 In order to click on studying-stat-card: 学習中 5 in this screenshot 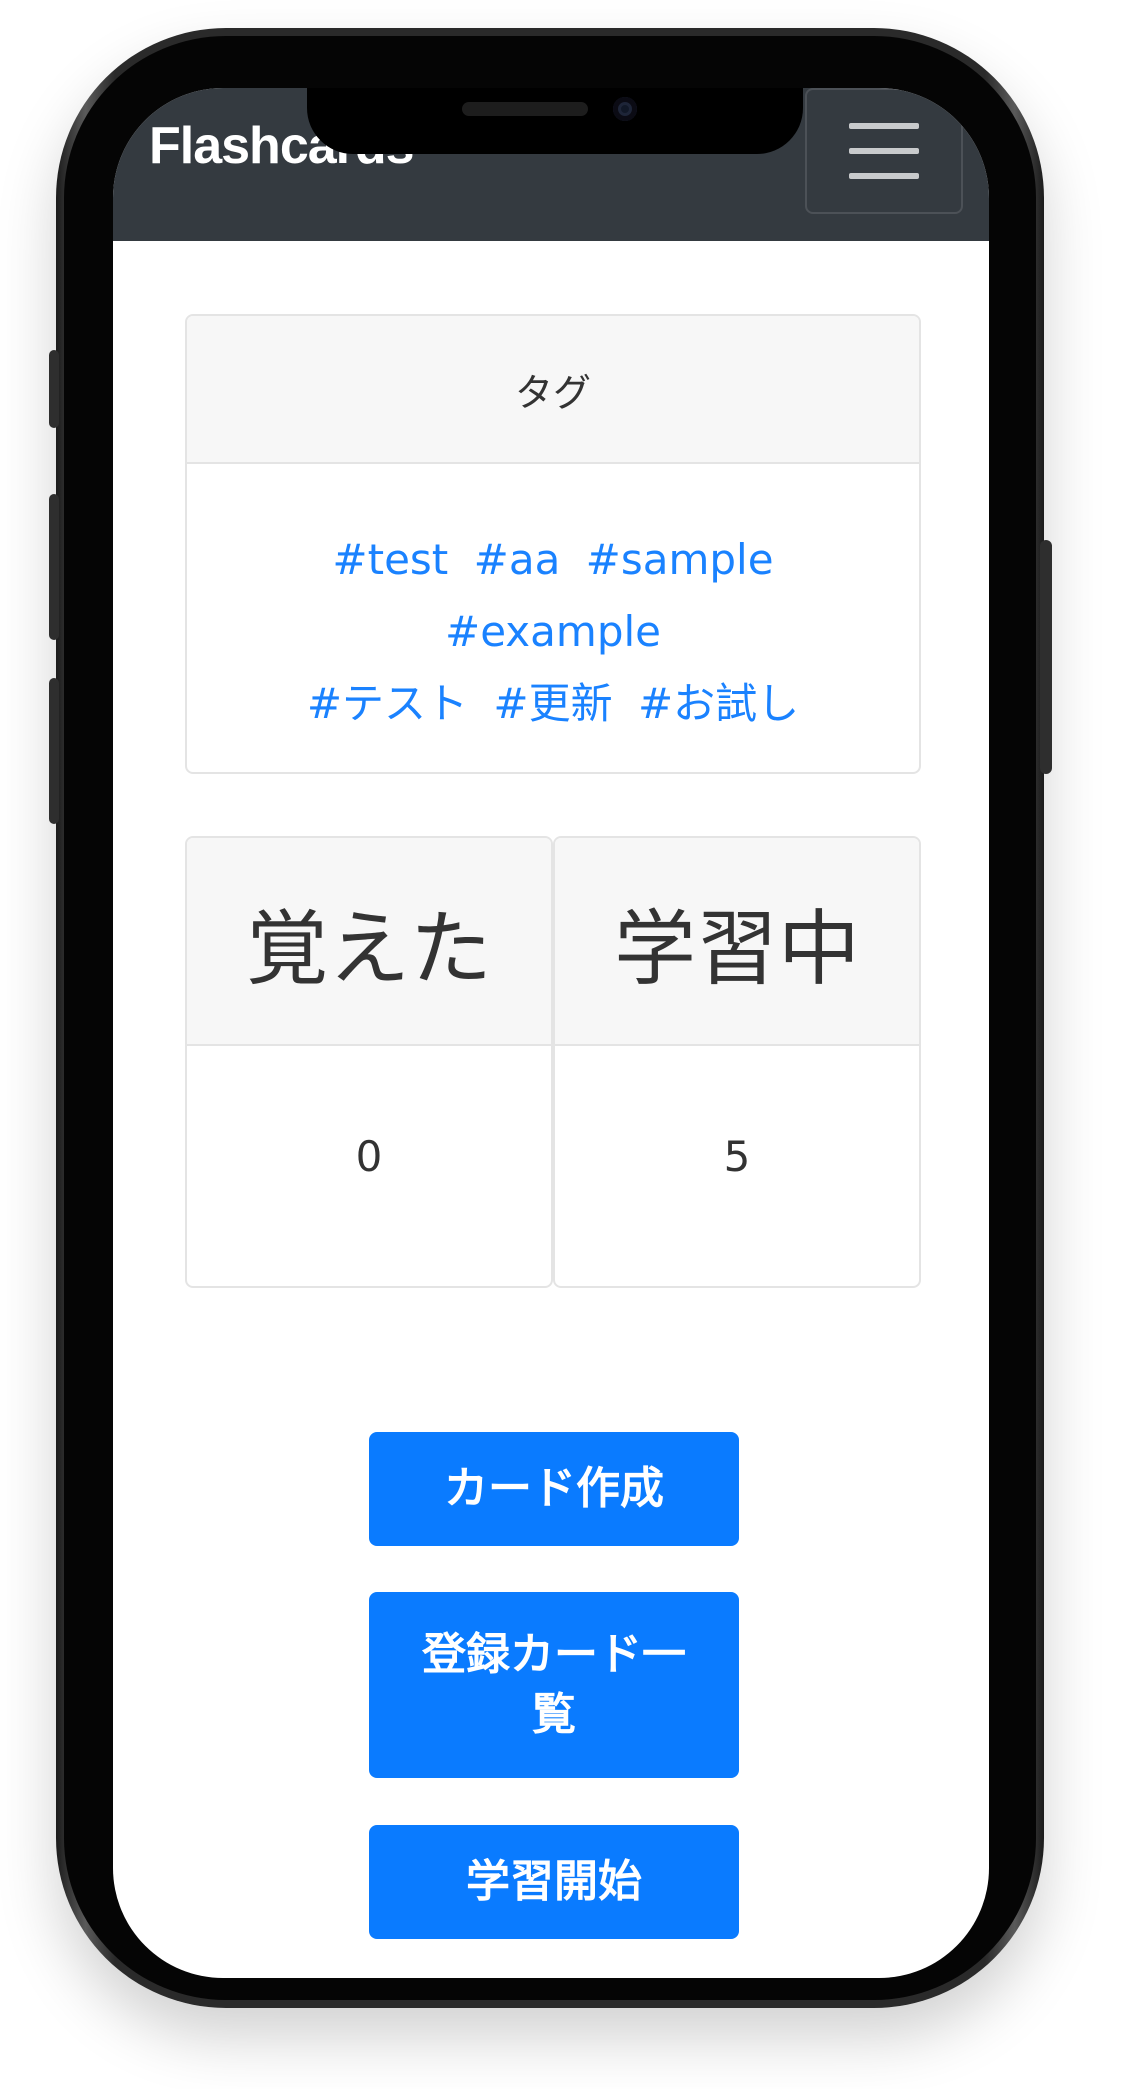, I will do `click(737, 1062)`.